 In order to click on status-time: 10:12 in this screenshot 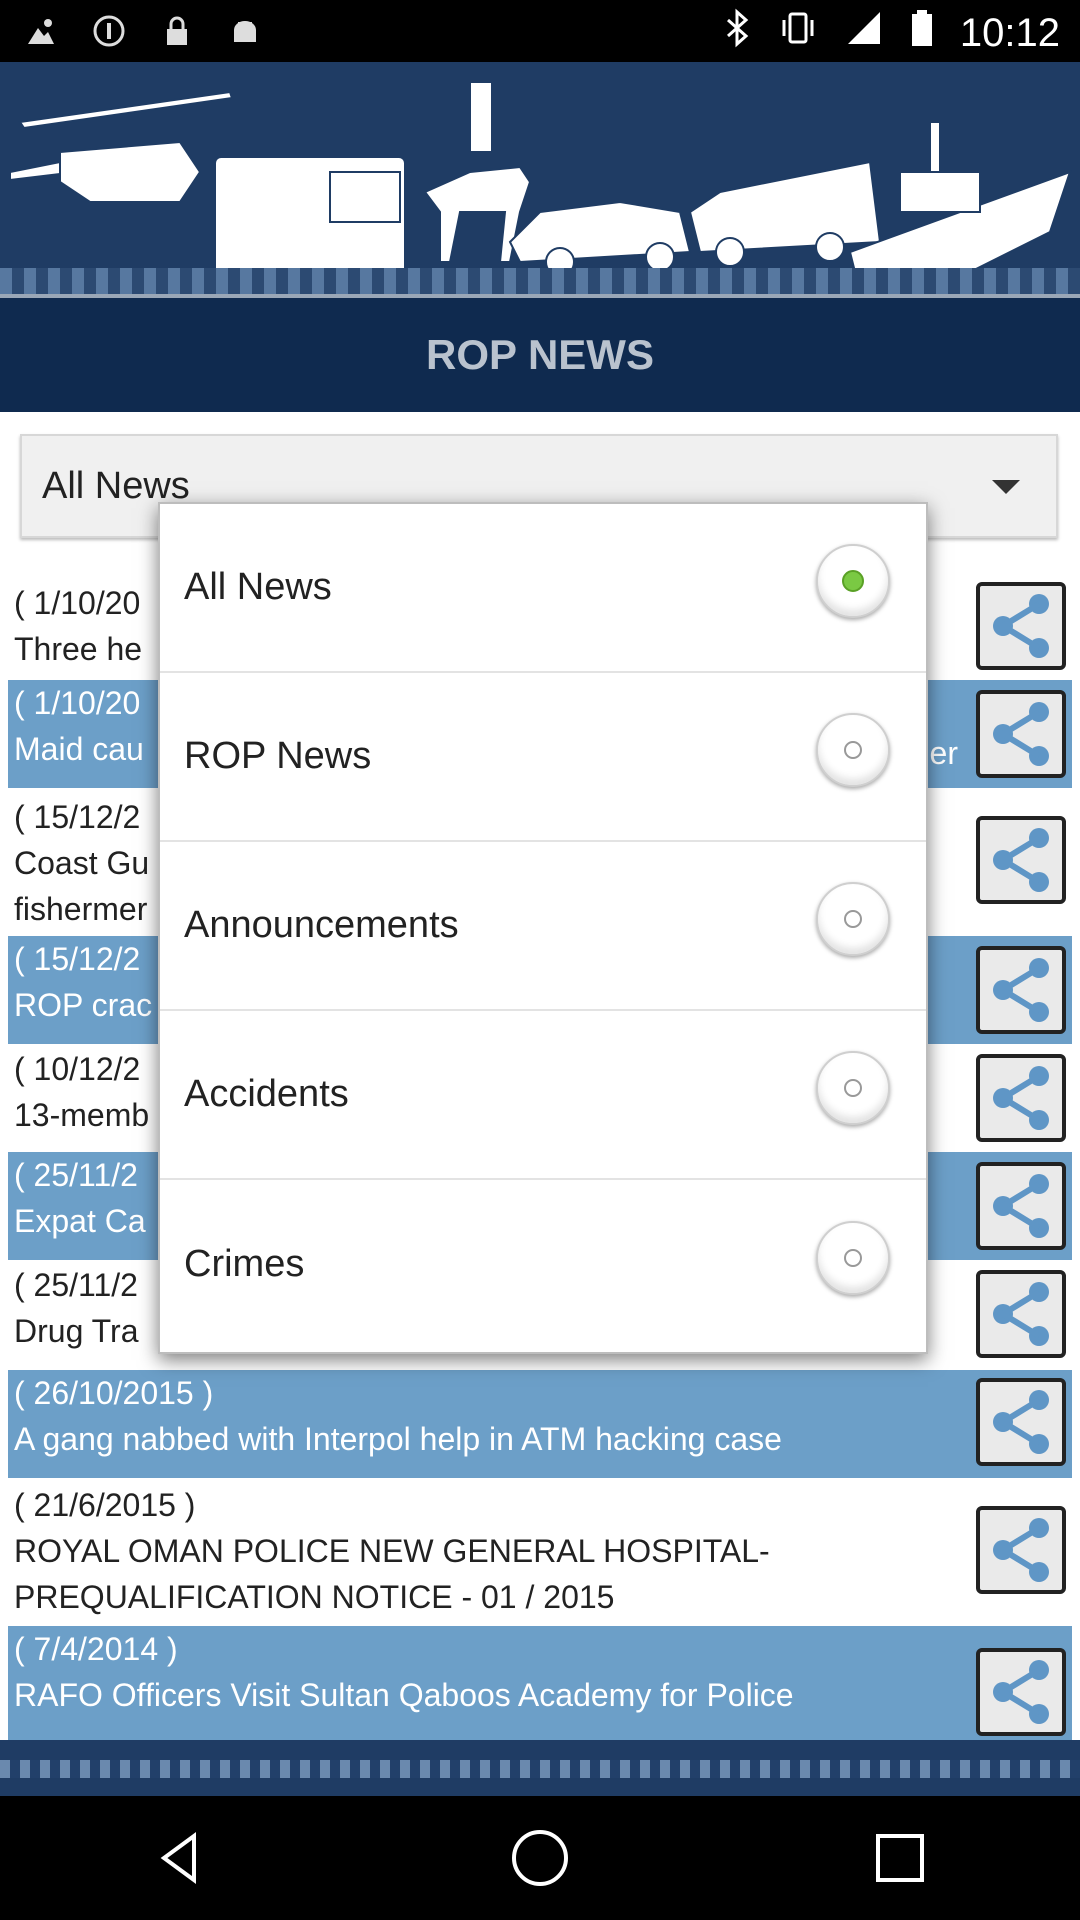, I will do `click(1009, 32)`.